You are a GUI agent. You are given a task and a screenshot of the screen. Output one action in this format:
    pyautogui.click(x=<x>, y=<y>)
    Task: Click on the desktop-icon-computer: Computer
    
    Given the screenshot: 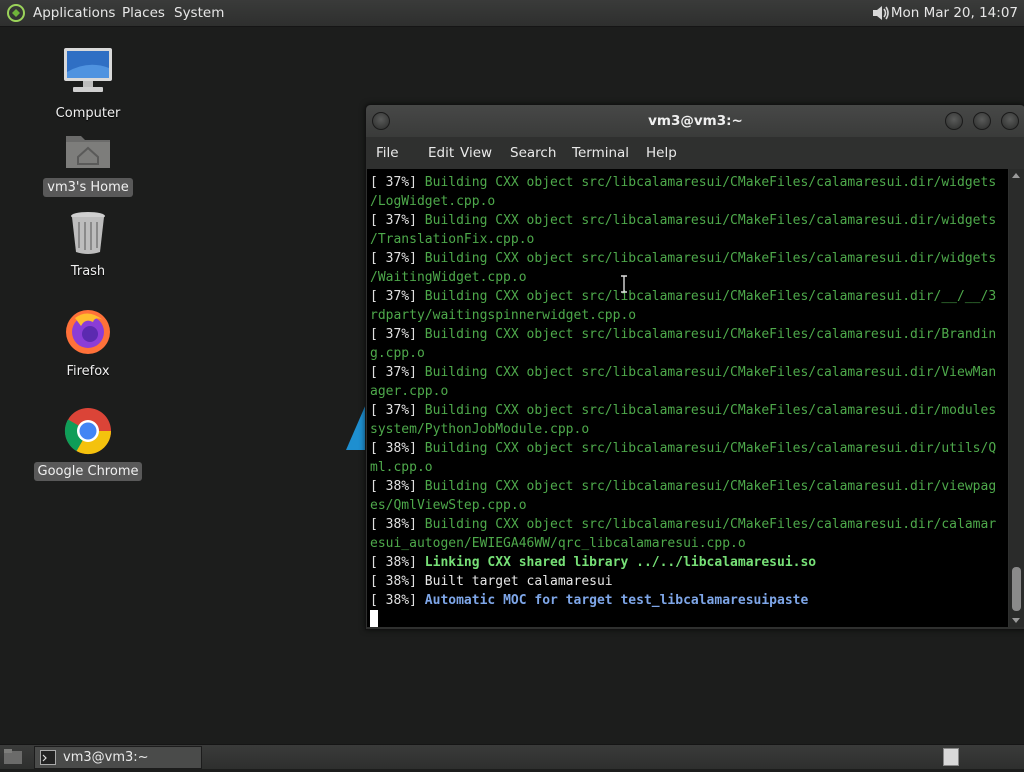 What is the action you would take?
    pyautogui.click(x=88, y=84)
    